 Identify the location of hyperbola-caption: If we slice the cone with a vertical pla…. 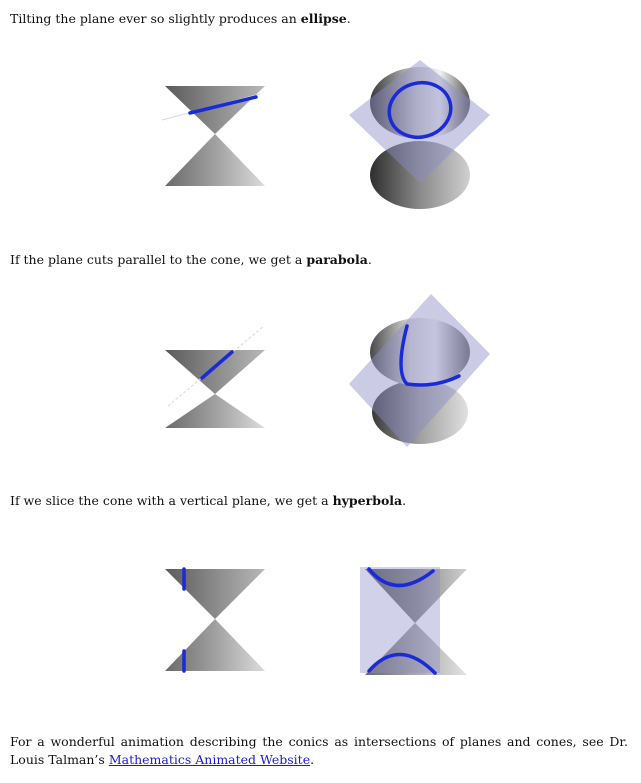
(208, 500).